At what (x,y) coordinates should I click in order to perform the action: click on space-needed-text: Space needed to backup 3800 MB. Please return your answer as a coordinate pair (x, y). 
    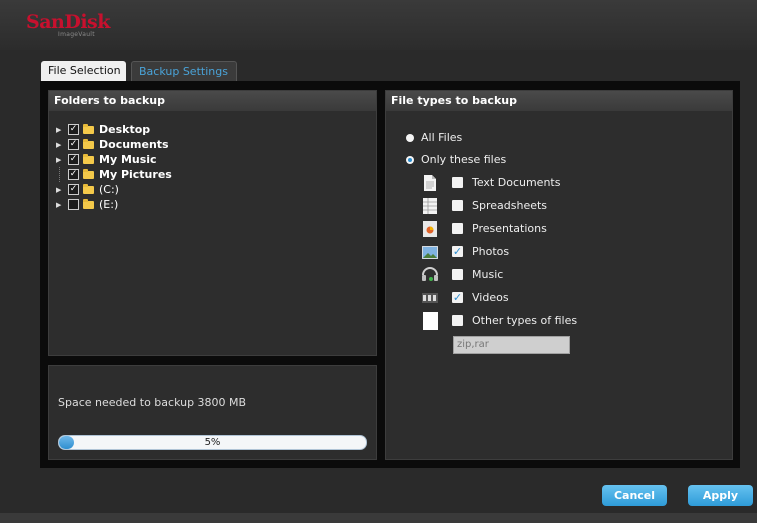
    Looking at the image, I should click on (152, 402).